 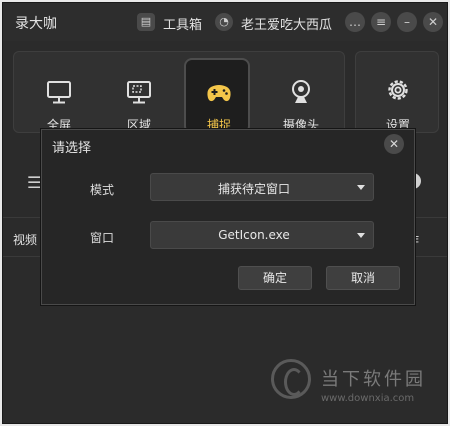 I want to click on menu-icon: ≡, so click(x=381, y=22).